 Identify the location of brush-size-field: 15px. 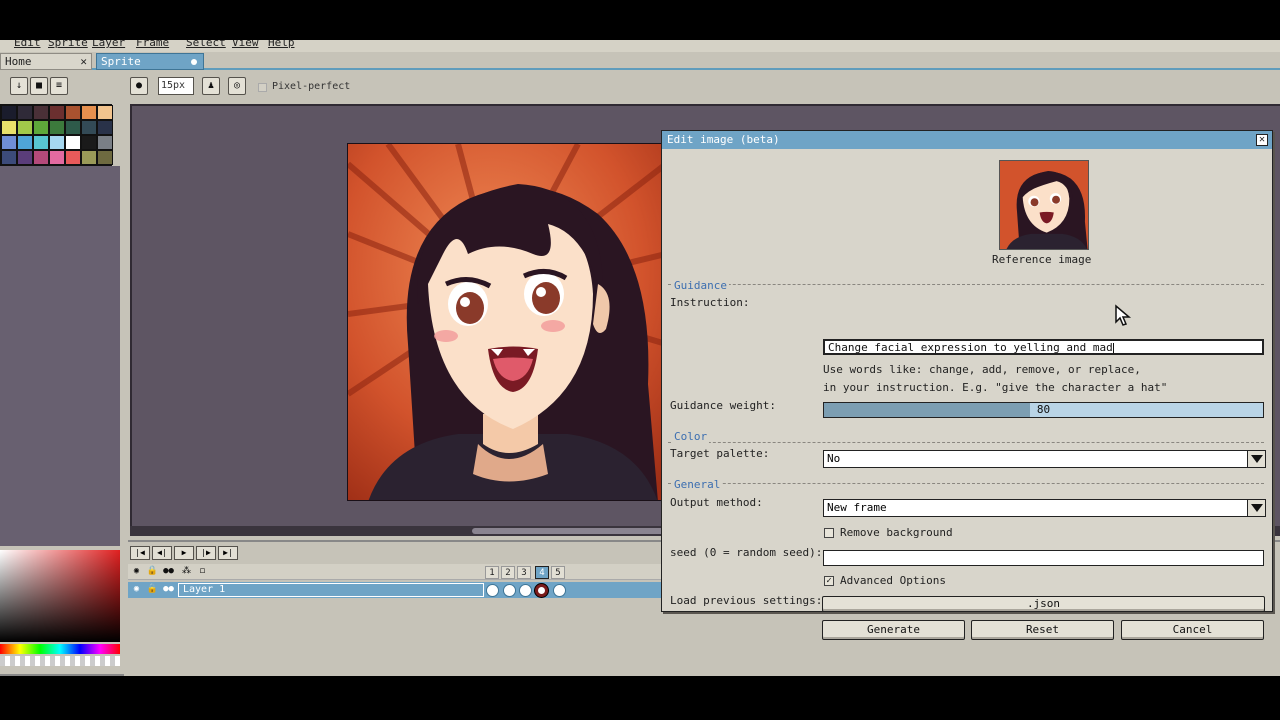
(176, 86).